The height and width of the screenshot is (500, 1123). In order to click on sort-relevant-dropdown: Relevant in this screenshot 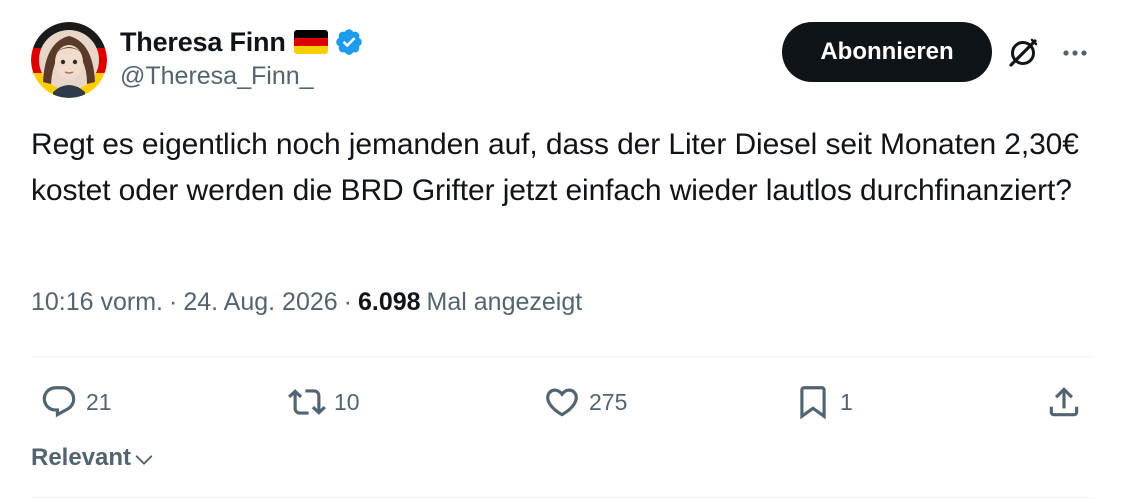, I will do `click(93, 458)`.